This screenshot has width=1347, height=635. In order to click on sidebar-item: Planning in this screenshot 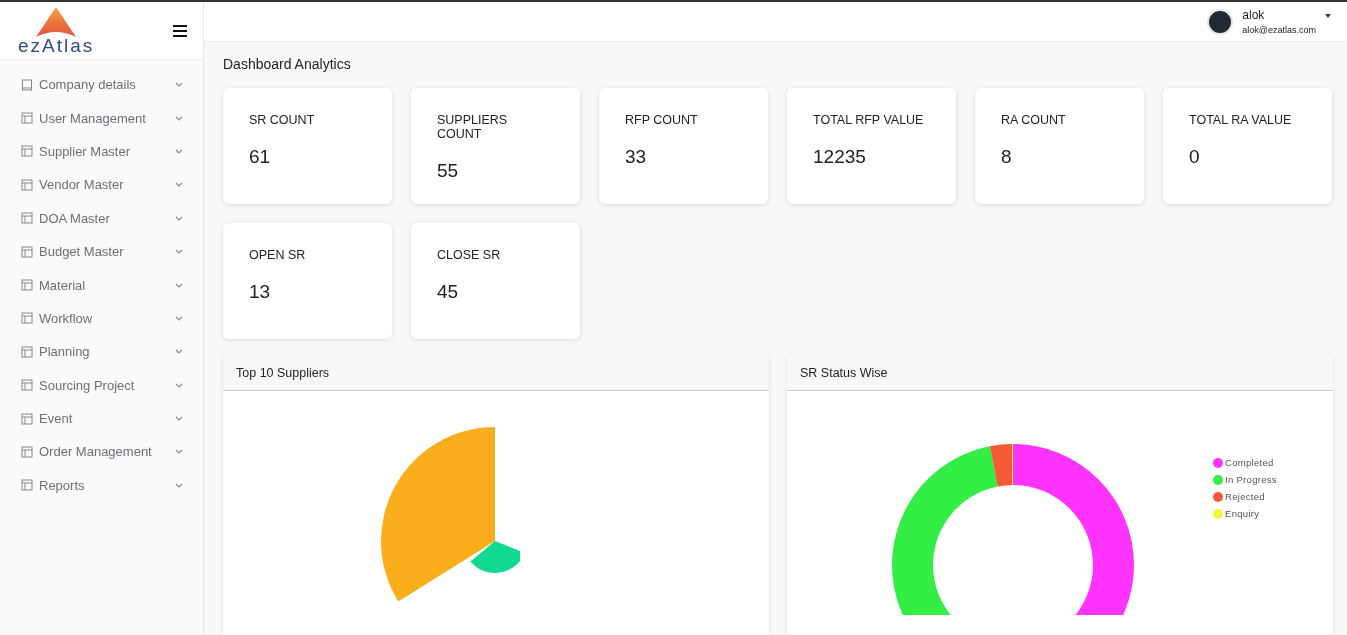, I will do `click(101, 352)`.